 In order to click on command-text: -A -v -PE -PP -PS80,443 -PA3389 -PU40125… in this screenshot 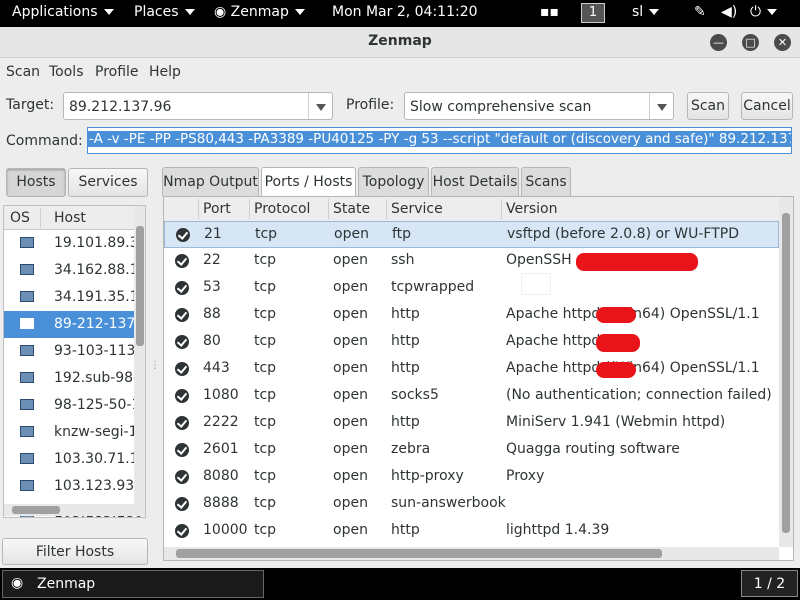, I will do `click(439, 139)`.